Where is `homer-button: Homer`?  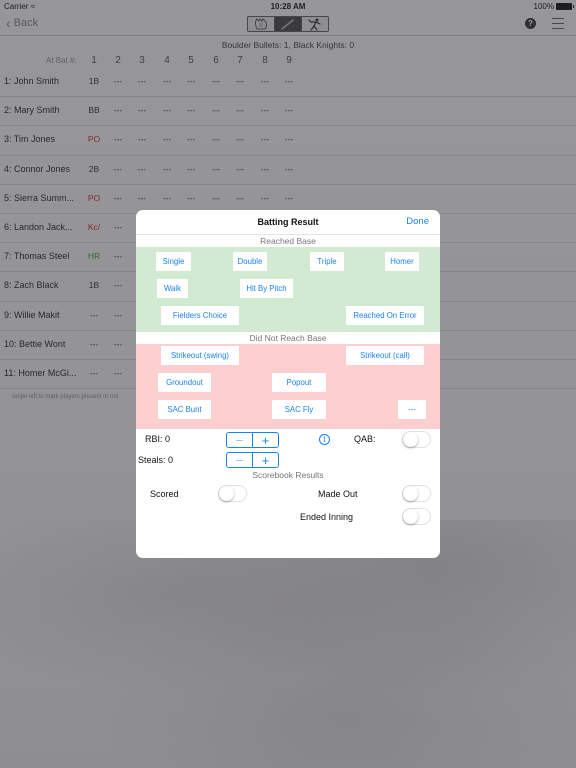
homer-button: Homer is located at coordinates (402, 261).